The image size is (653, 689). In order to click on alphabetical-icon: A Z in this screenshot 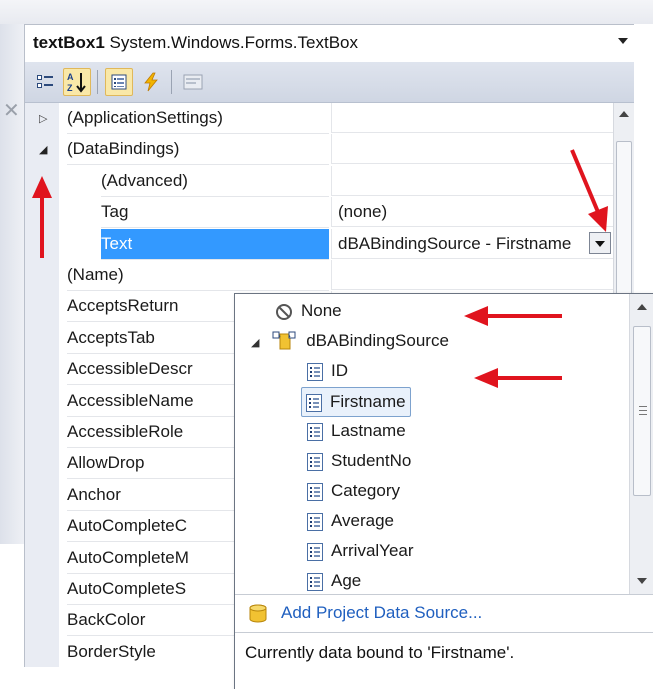, I will do `click(76, 82)`.